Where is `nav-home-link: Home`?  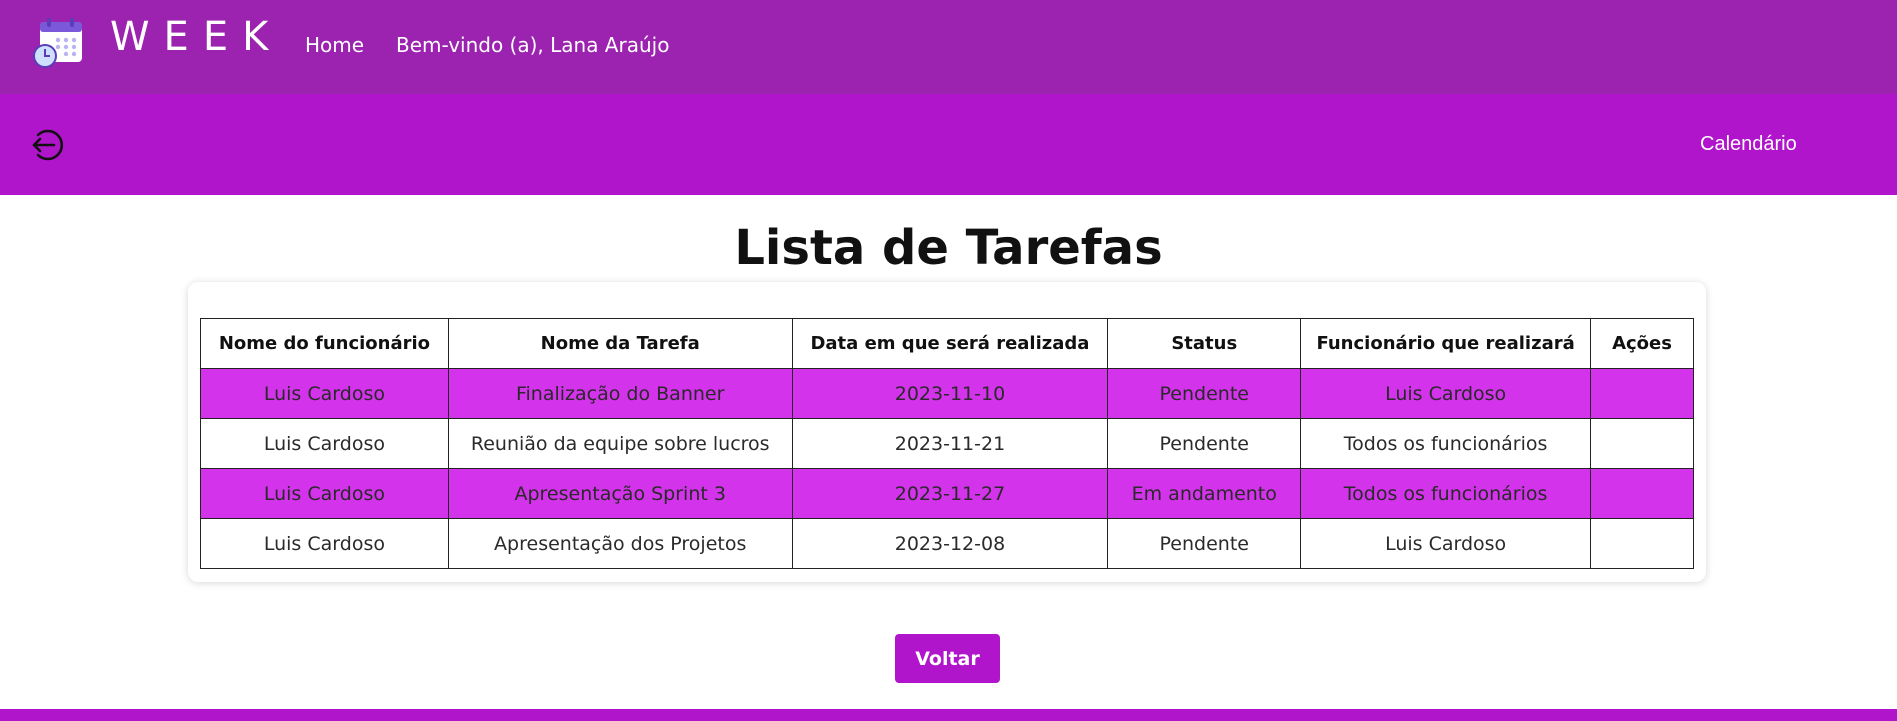 nav-home-link: Home is located at coordinates (334, 45).